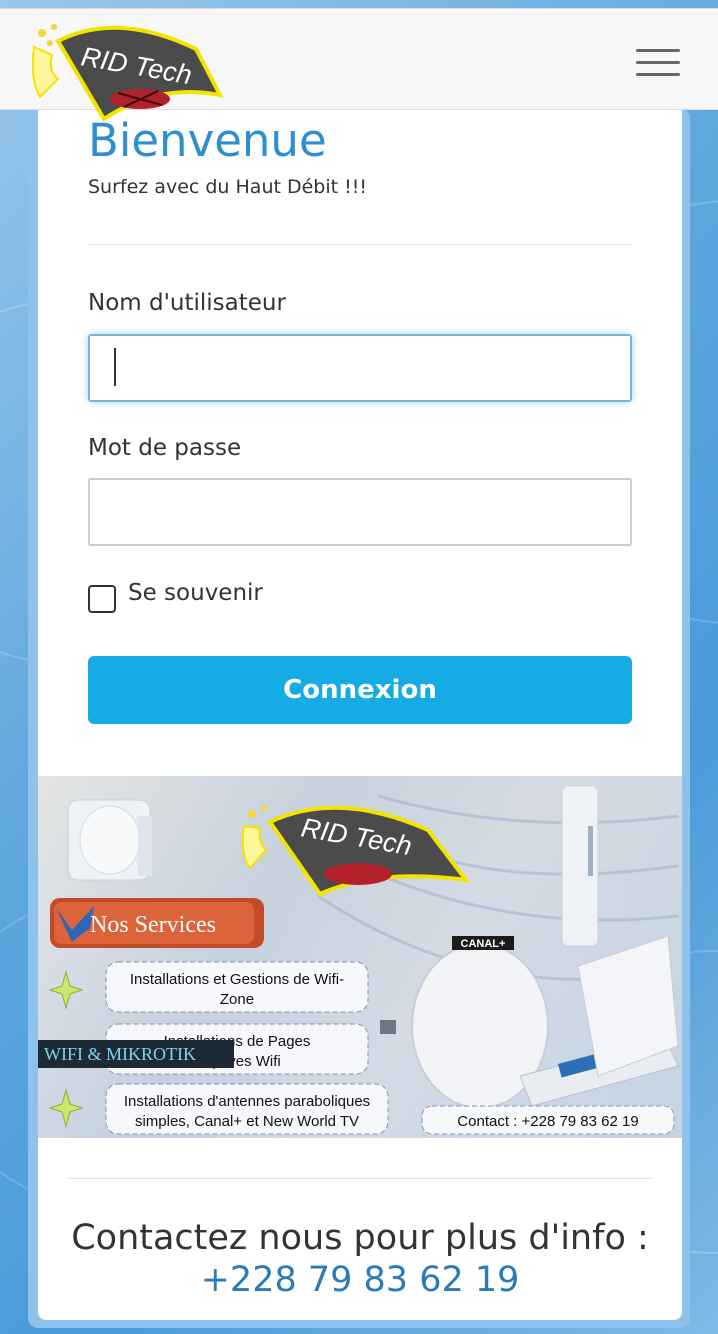  I want to click on service-1-line-1: Installations et Gestions de Wifi-, so click(237, 979).